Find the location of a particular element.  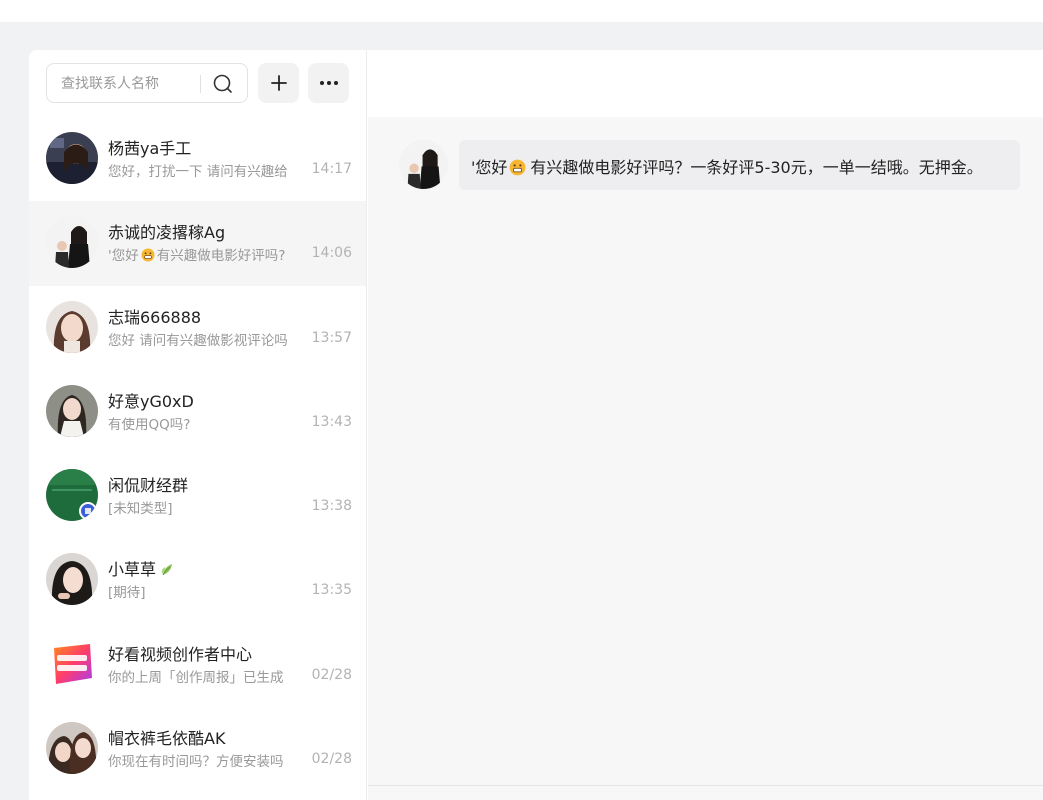

search-button is located at coordinates (223, 84).